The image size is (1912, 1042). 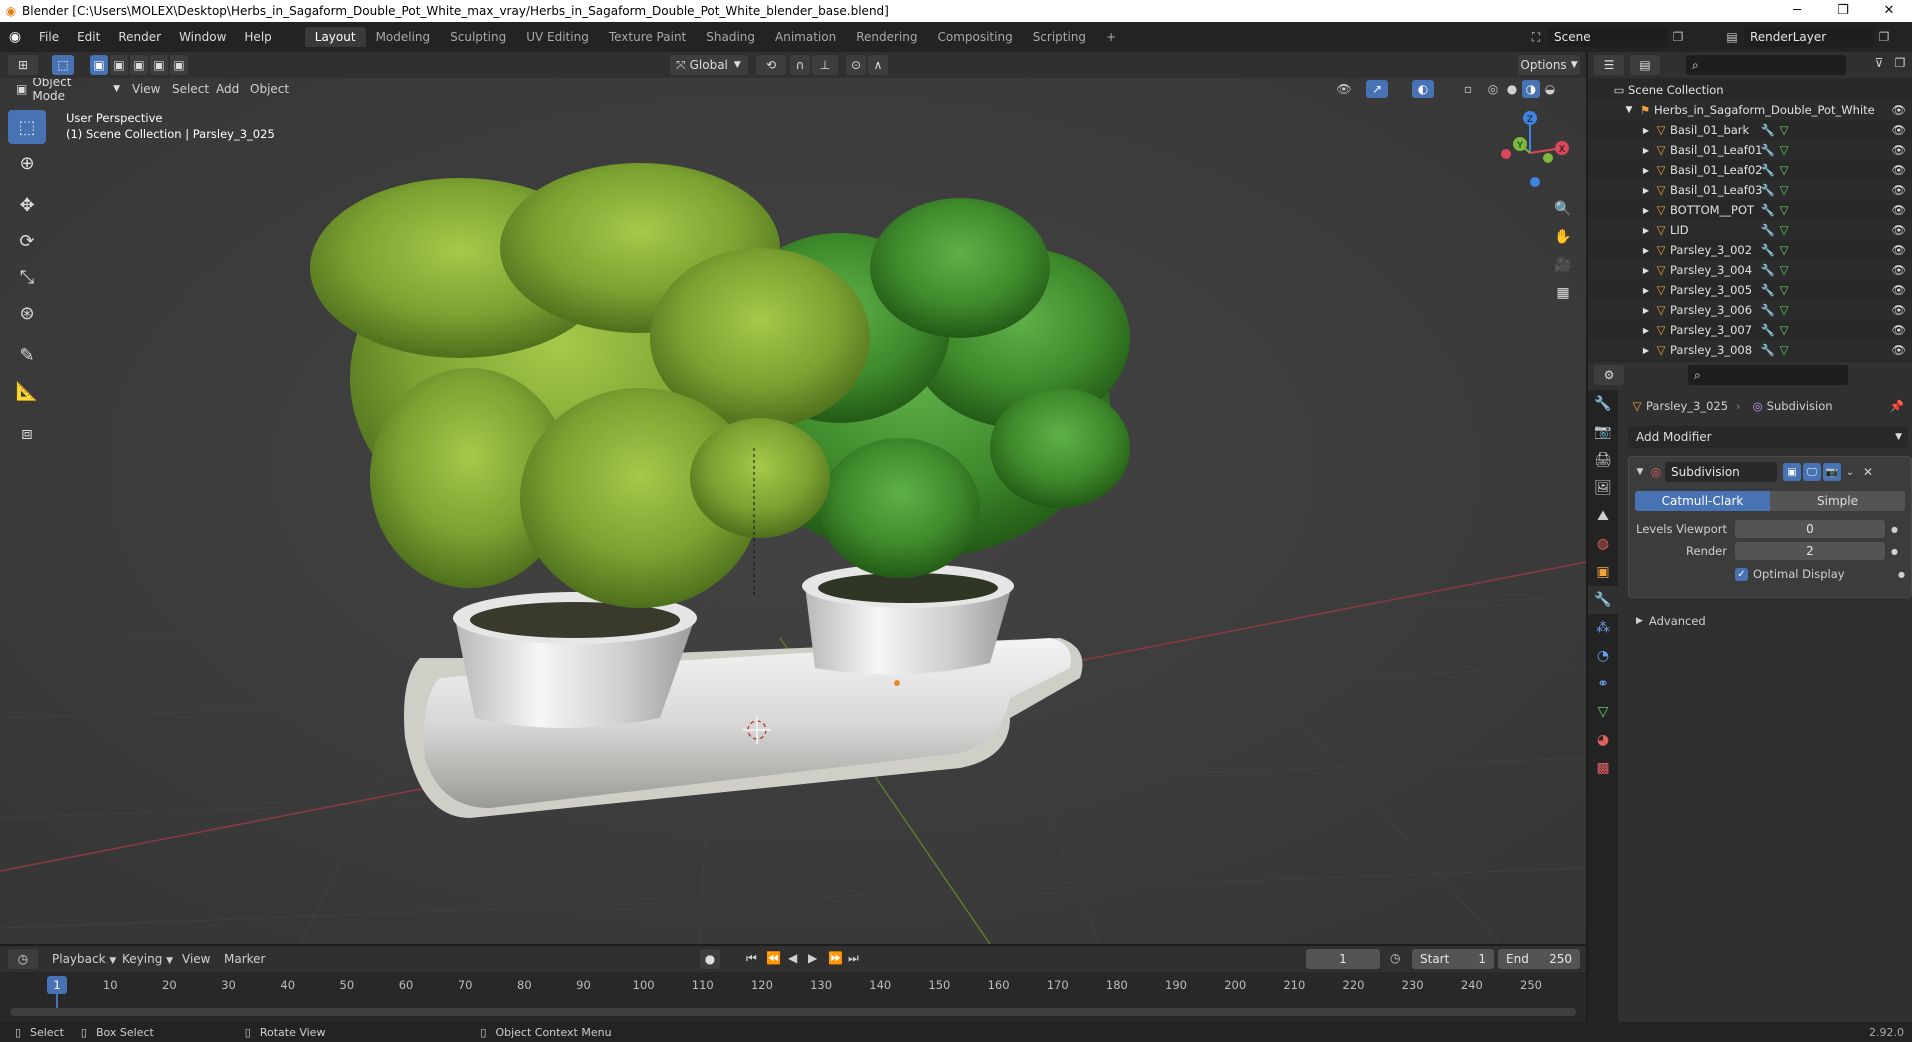 I want to click on catmull-clark-button: Catmull-Clark, so click(x=1702, y=501).